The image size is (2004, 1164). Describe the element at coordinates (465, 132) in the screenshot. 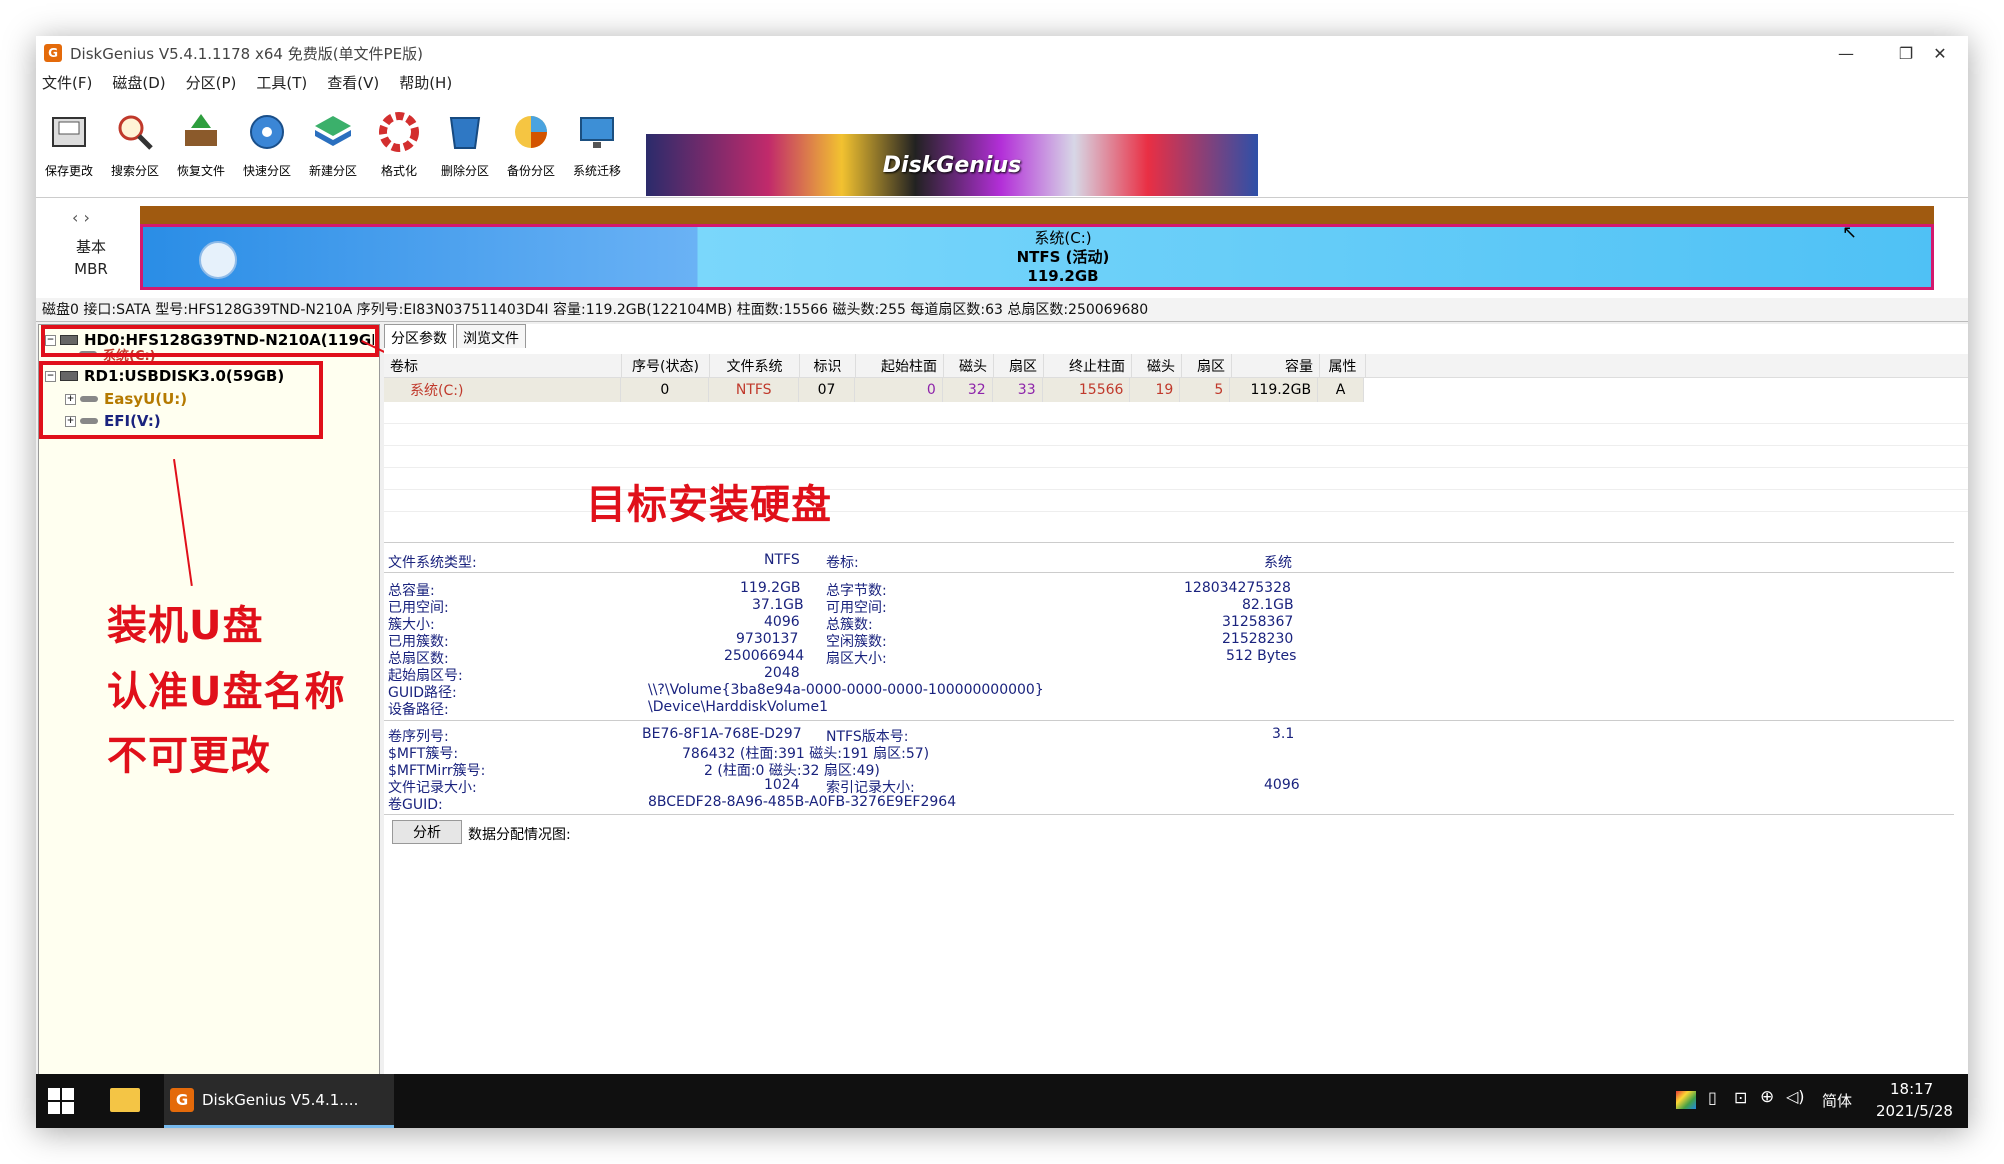

I see `delete-icon` at that location.